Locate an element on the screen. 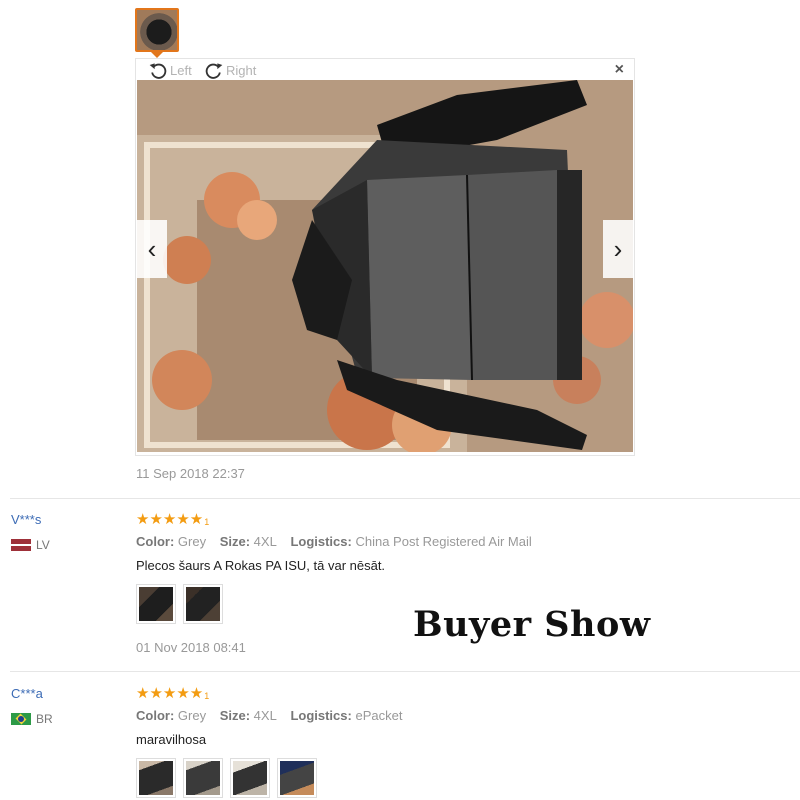 This screenshot has height=800, width=800. close-icon: × is located at coordinates (619, 70).